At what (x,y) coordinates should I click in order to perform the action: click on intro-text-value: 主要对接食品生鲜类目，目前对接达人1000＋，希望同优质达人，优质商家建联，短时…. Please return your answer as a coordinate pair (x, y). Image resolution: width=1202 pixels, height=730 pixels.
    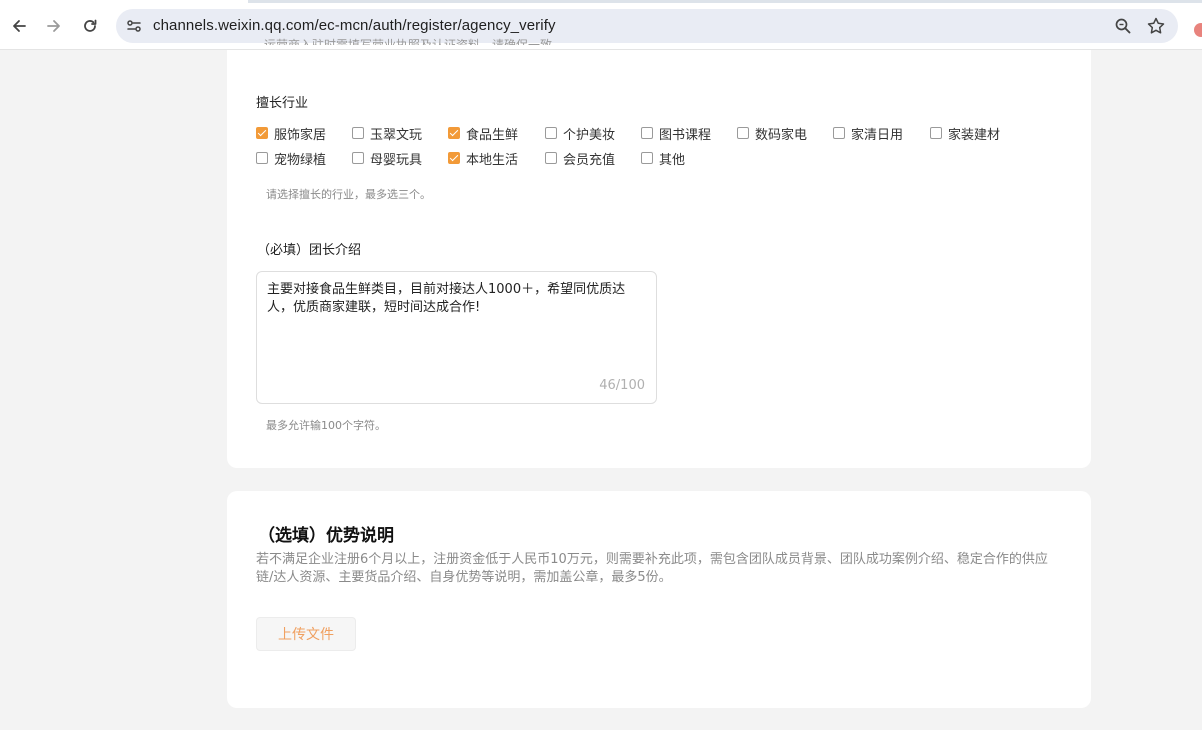
    Looking at the image, I should click on (457, 299).